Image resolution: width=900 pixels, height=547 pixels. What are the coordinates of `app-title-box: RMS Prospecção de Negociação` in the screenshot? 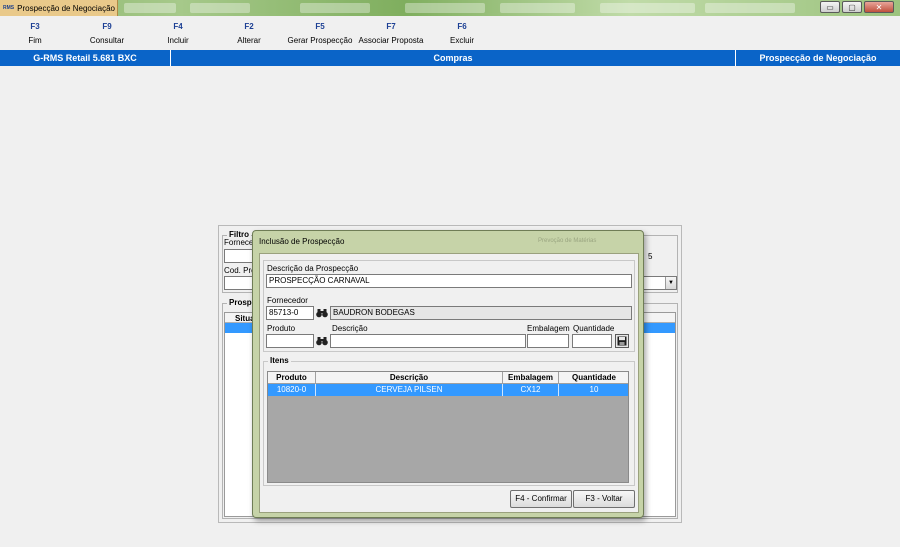 It's located at (59, 8).